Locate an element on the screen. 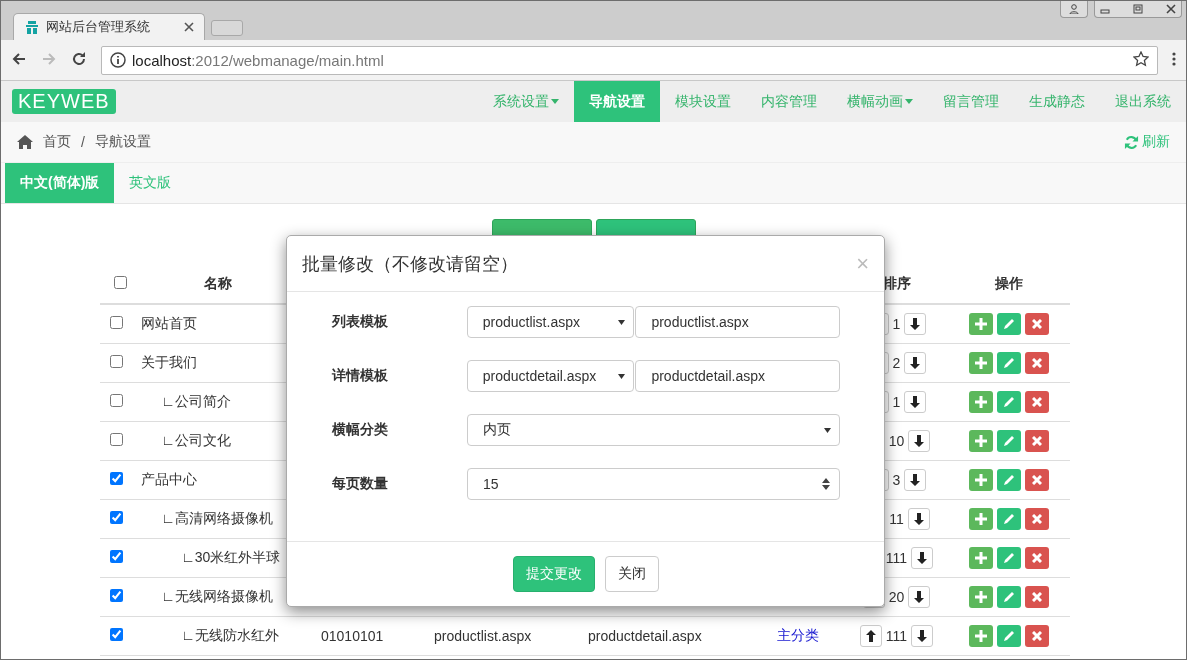  input-field: productlist.aspx is located at coordinates (737, 322).